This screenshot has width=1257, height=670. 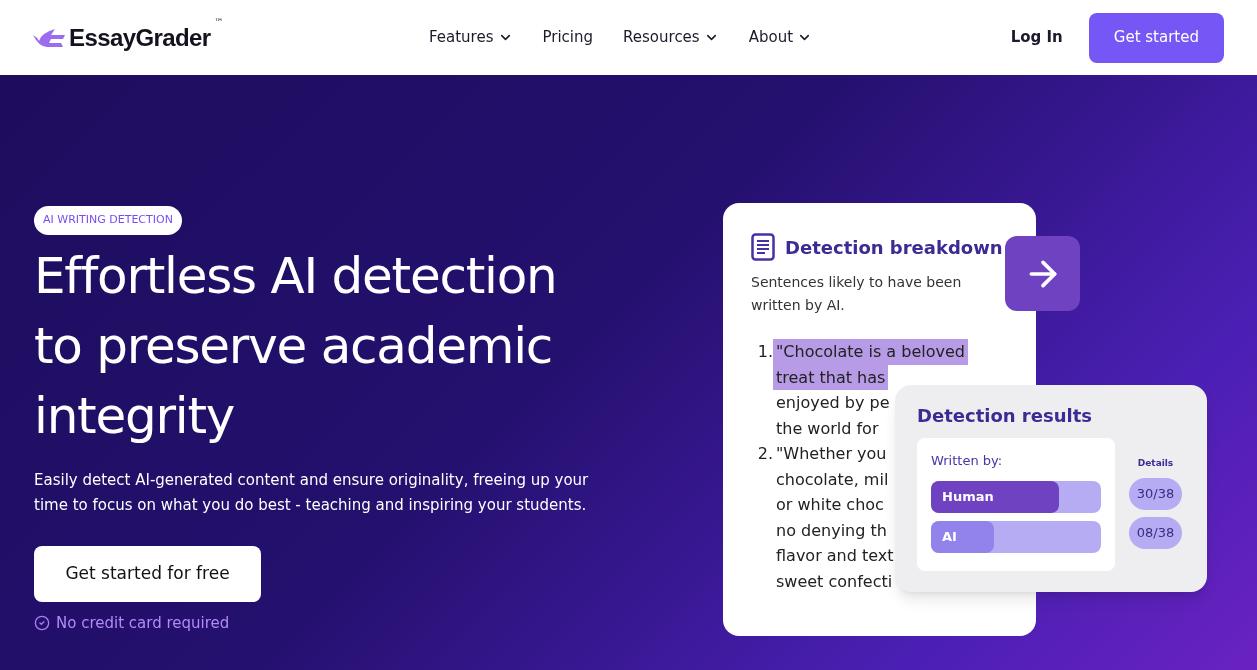 What do you see at coordinates (1036, 37) in the screenshot?
I see `login-link: Log In` at bounding box center [1036, 37].